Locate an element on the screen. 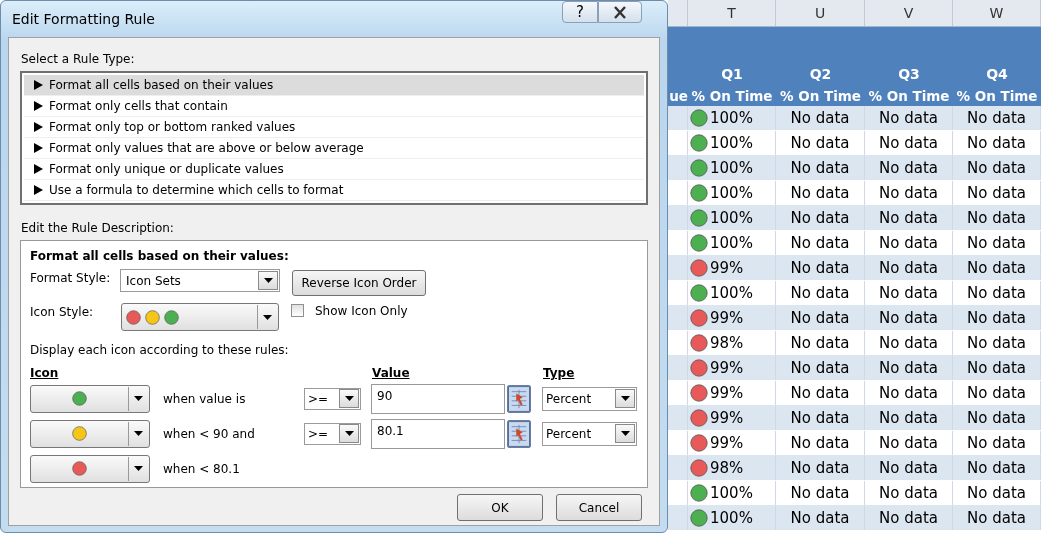 This screenshot has width=1054, height=538. close-icon is located at coordinates (620, 12).